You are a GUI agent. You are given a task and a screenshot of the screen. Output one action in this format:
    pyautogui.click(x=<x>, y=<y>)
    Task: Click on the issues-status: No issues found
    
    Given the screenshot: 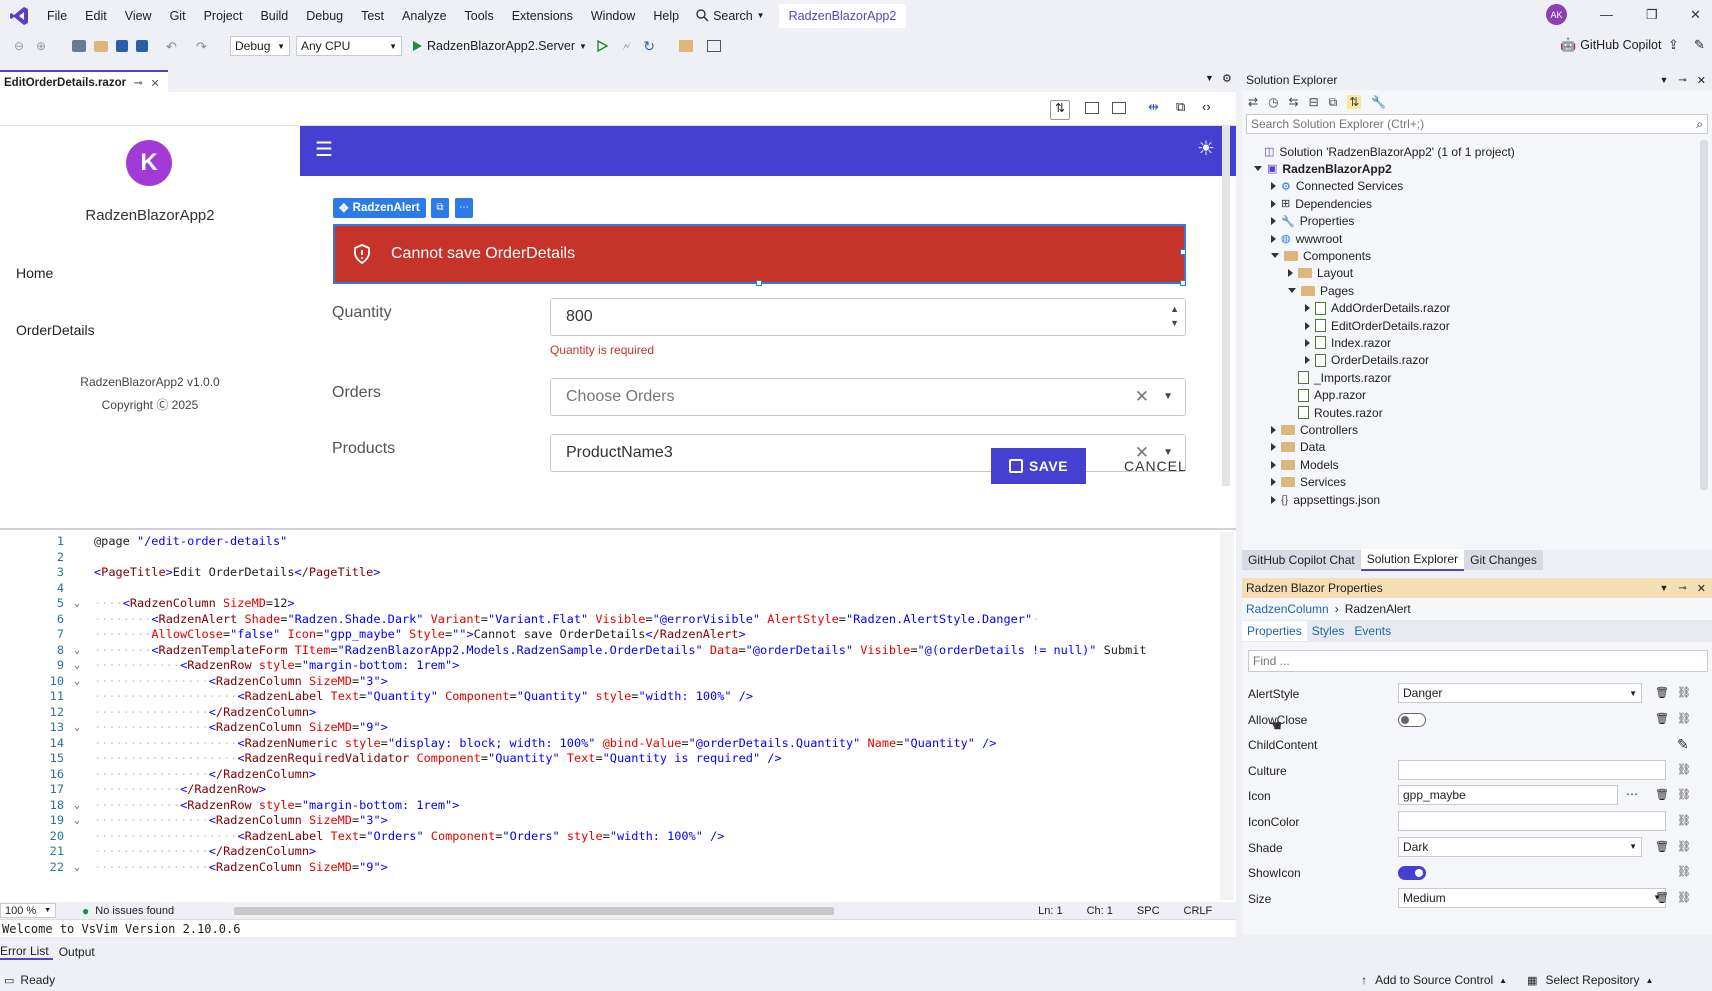 What is the action you would take?
    pyautogui.click(x=134, y=911)
    